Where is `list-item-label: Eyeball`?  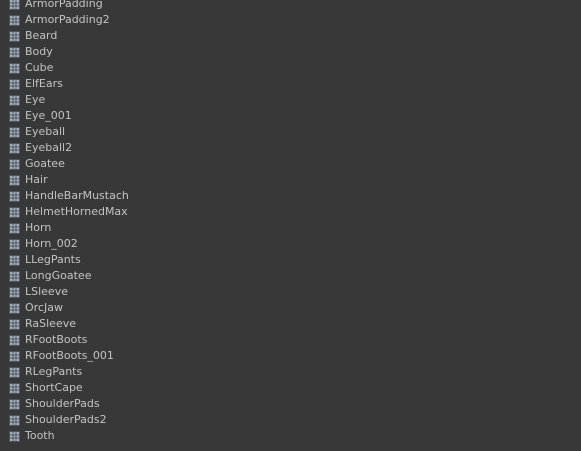
list-item-label: Eyeball is located at coordinates (45, 131).